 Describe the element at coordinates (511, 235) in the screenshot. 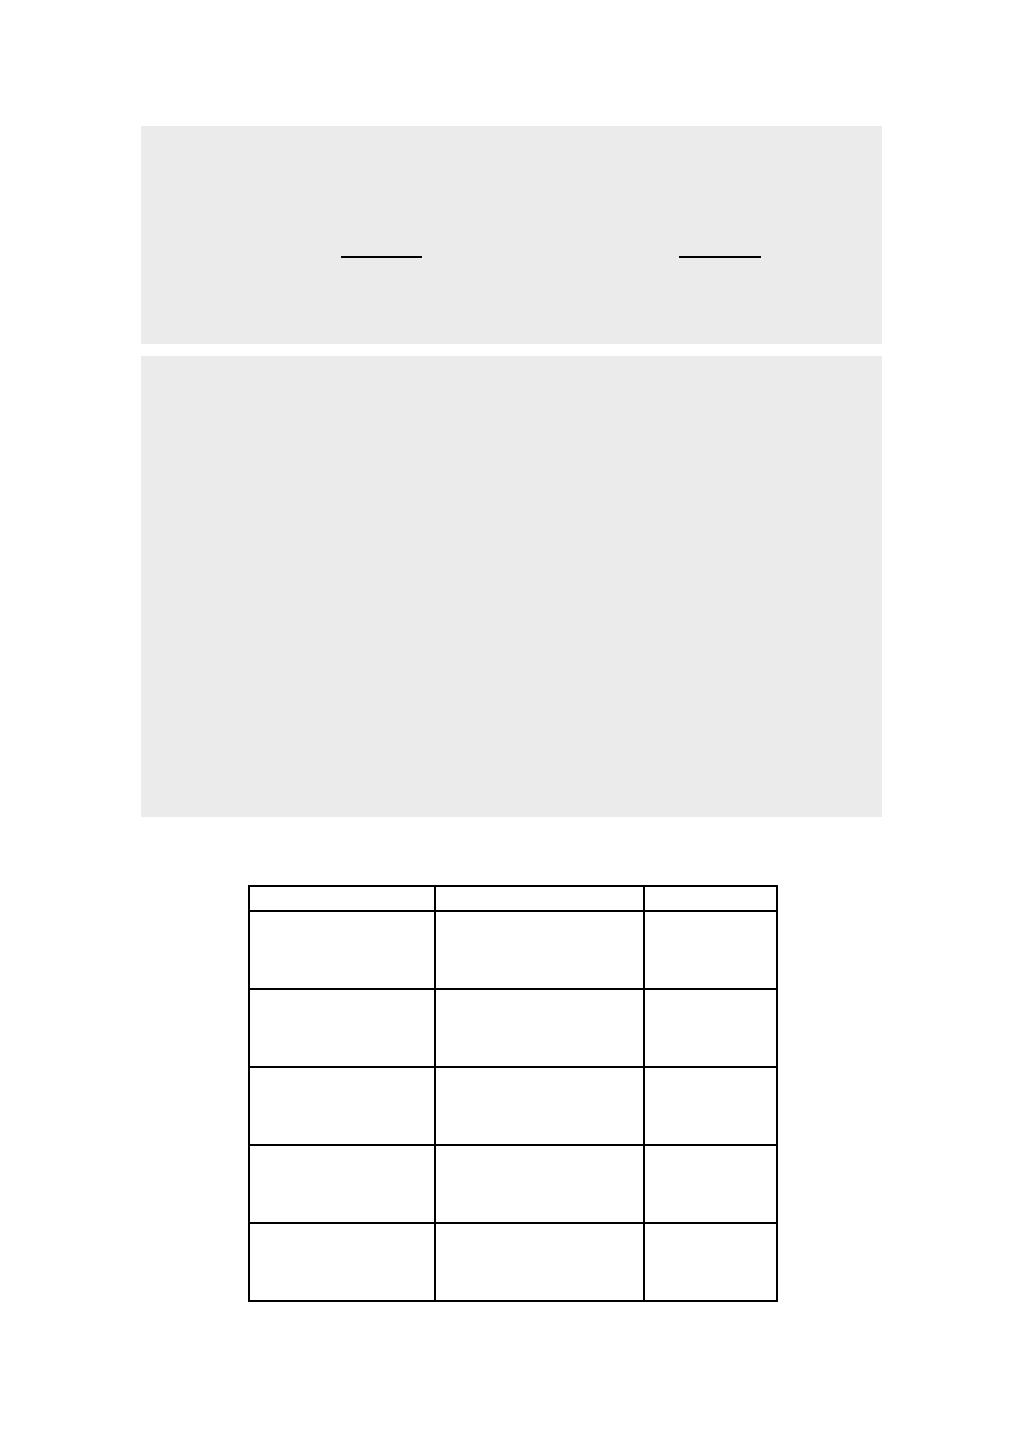

I see `top-answer-panel` at that location.